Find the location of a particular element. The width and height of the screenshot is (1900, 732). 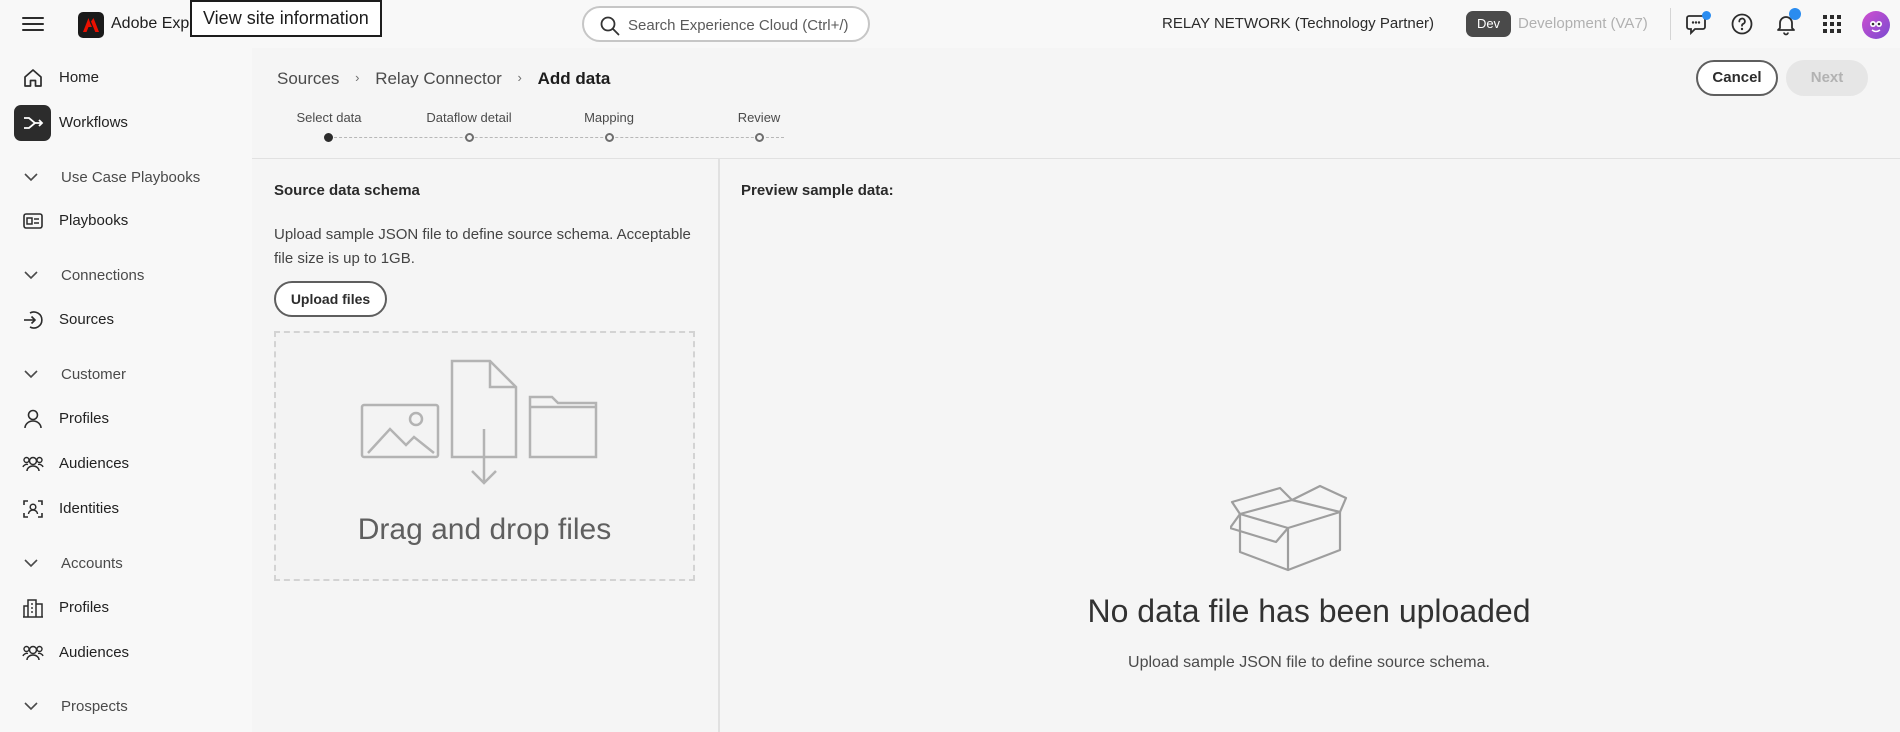

help-icon is located at coordinates (1743, 25).